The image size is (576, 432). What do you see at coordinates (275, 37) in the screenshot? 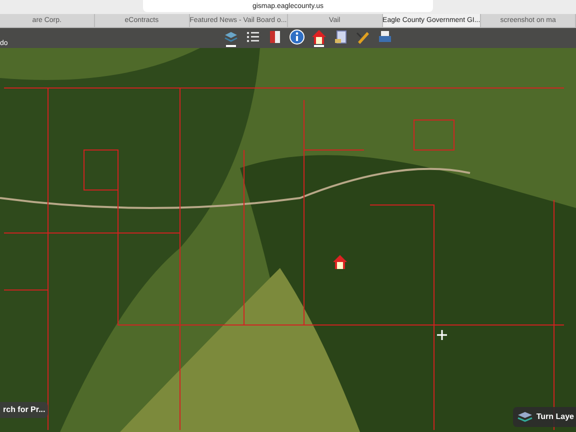
I see `book-icon` at bounding box center [275, 37].